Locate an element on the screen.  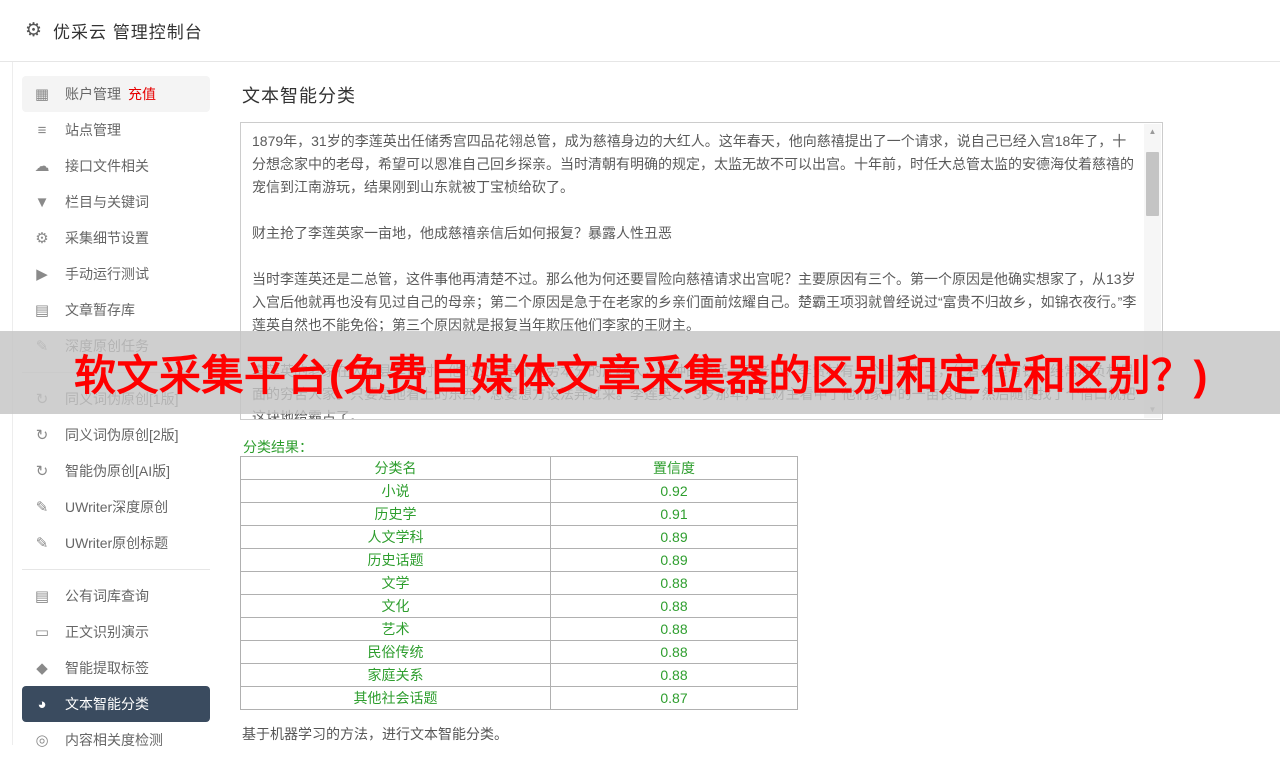
monitor-icon: ▭ is located at coordinates (42, 632).